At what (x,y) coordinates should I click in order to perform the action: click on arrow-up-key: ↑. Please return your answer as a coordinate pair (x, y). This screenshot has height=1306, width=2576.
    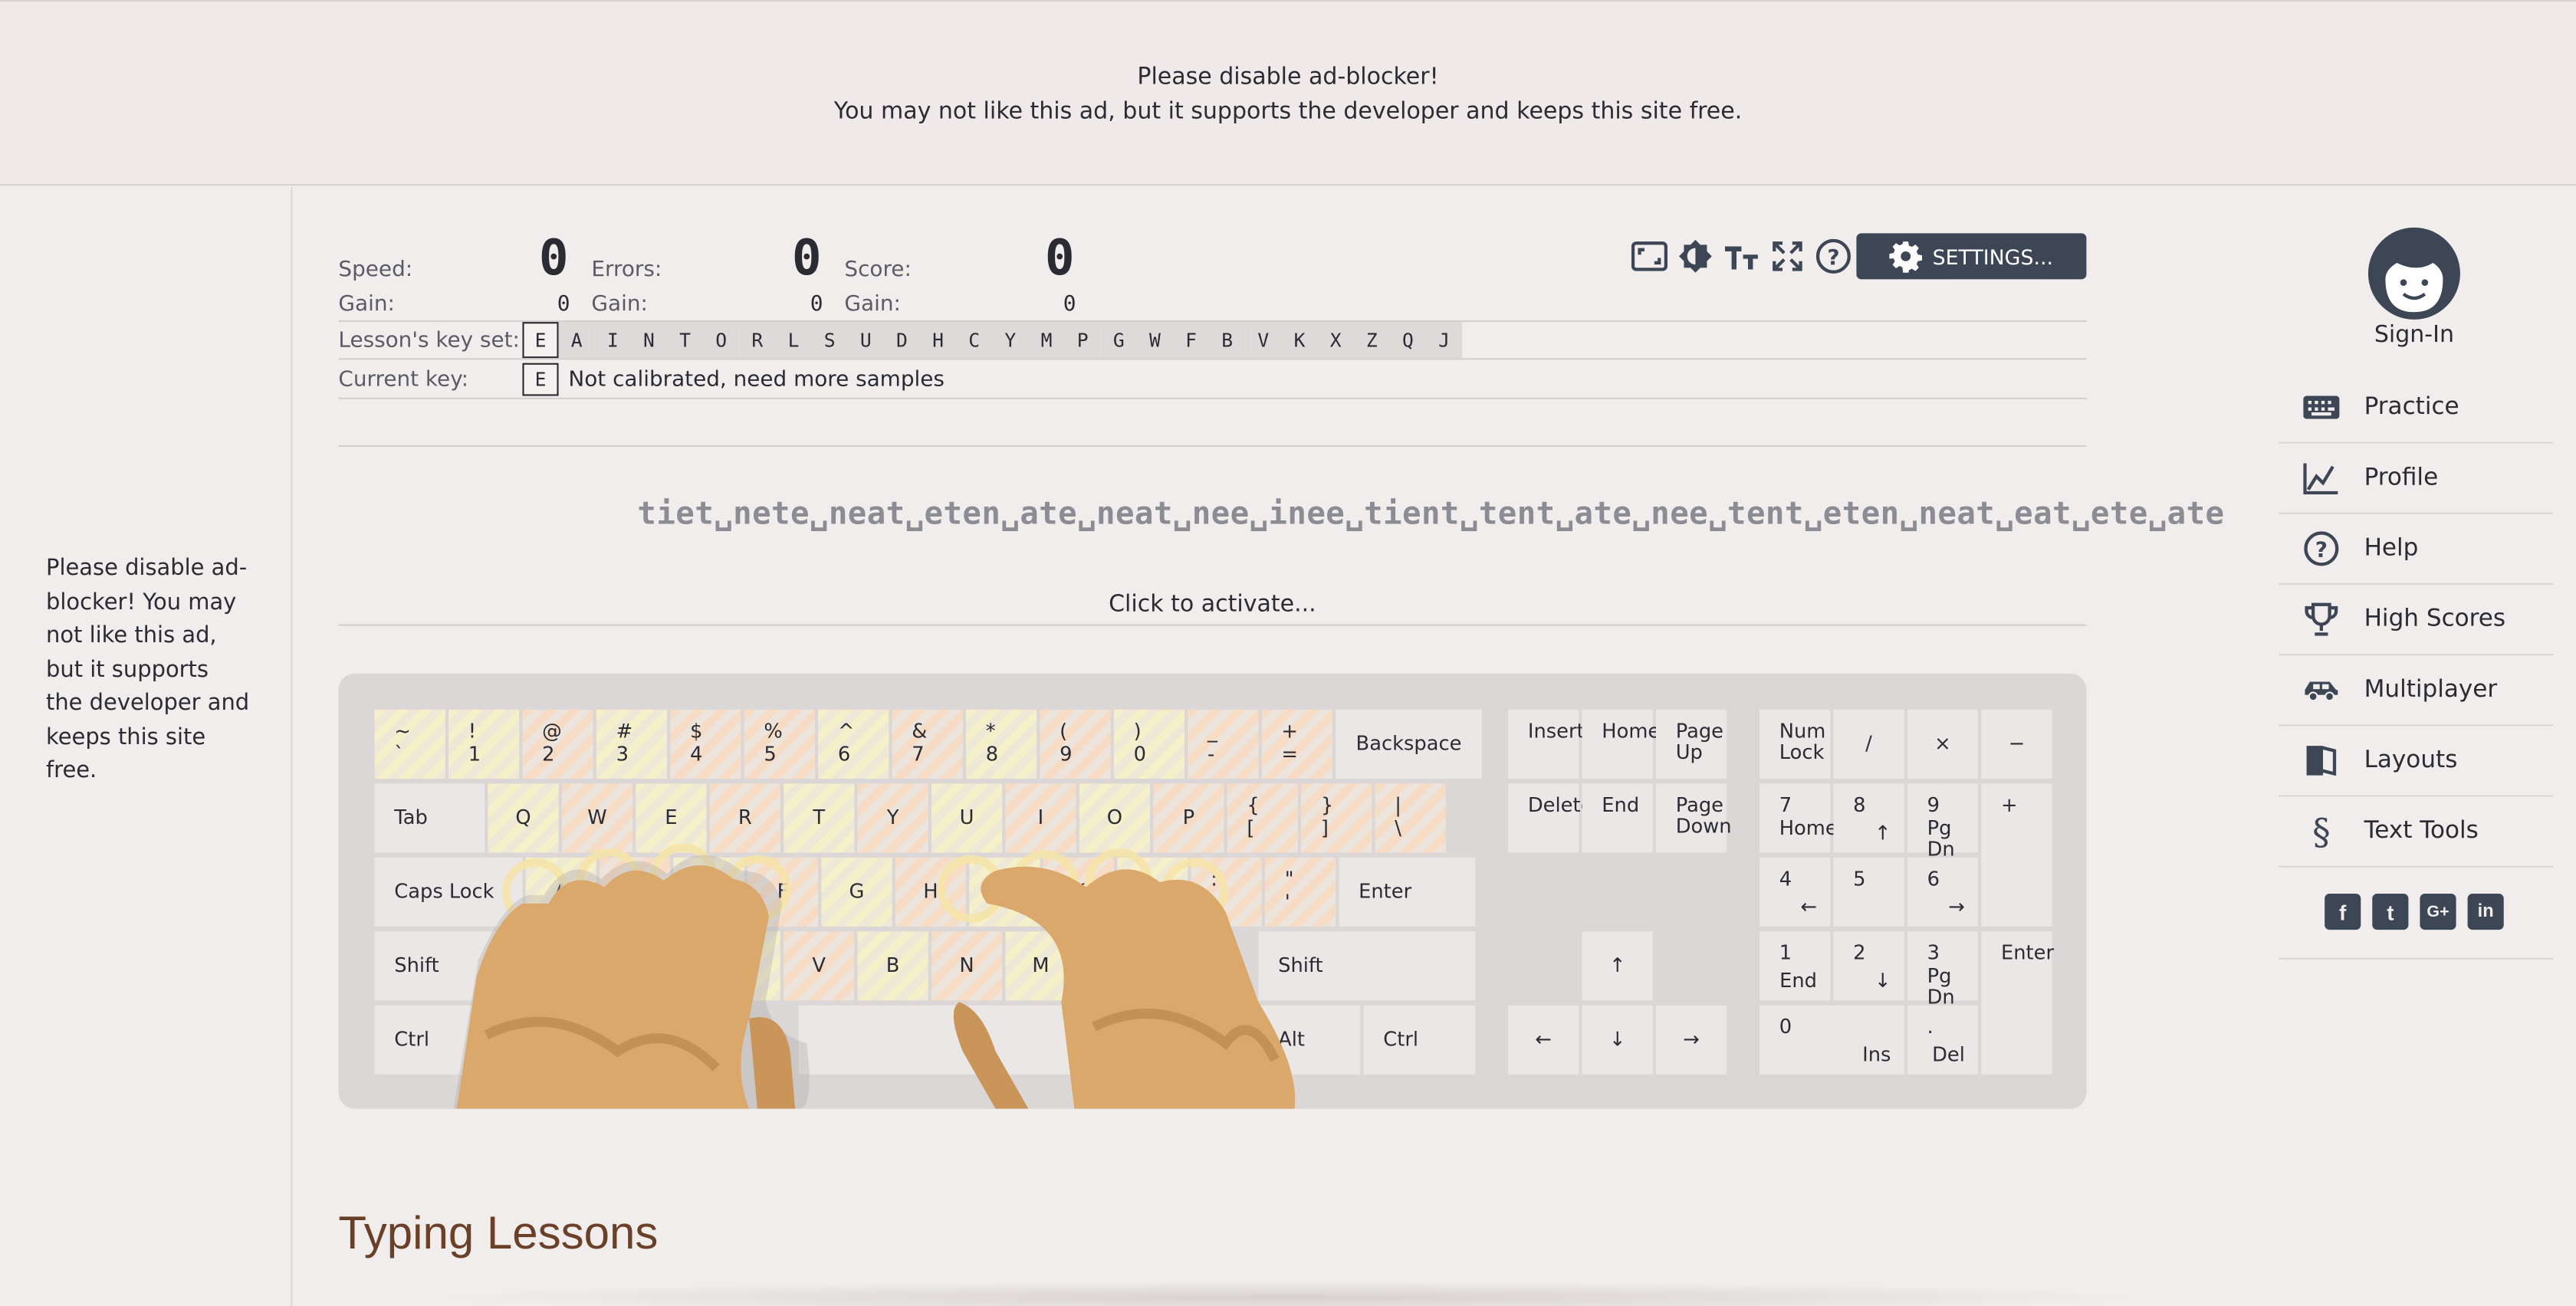
    Looking at the image, I should click on (1617, 966).